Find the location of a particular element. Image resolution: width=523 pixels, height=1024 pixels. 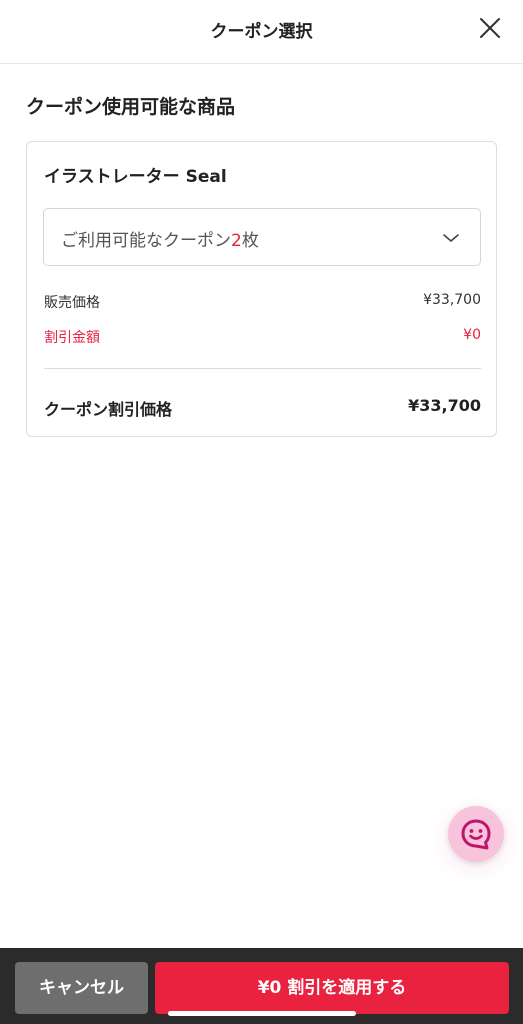

divider is located at coordinates (262, 368).